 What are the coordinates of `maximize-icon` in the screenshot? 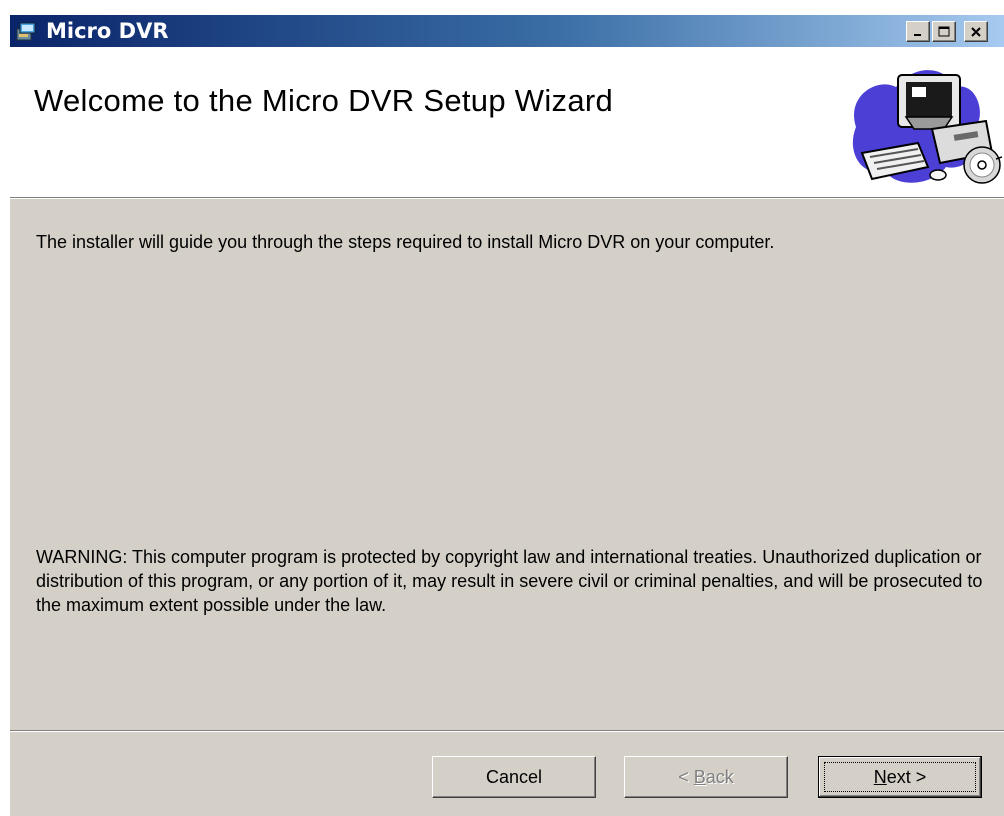 It's located at (944, 31).